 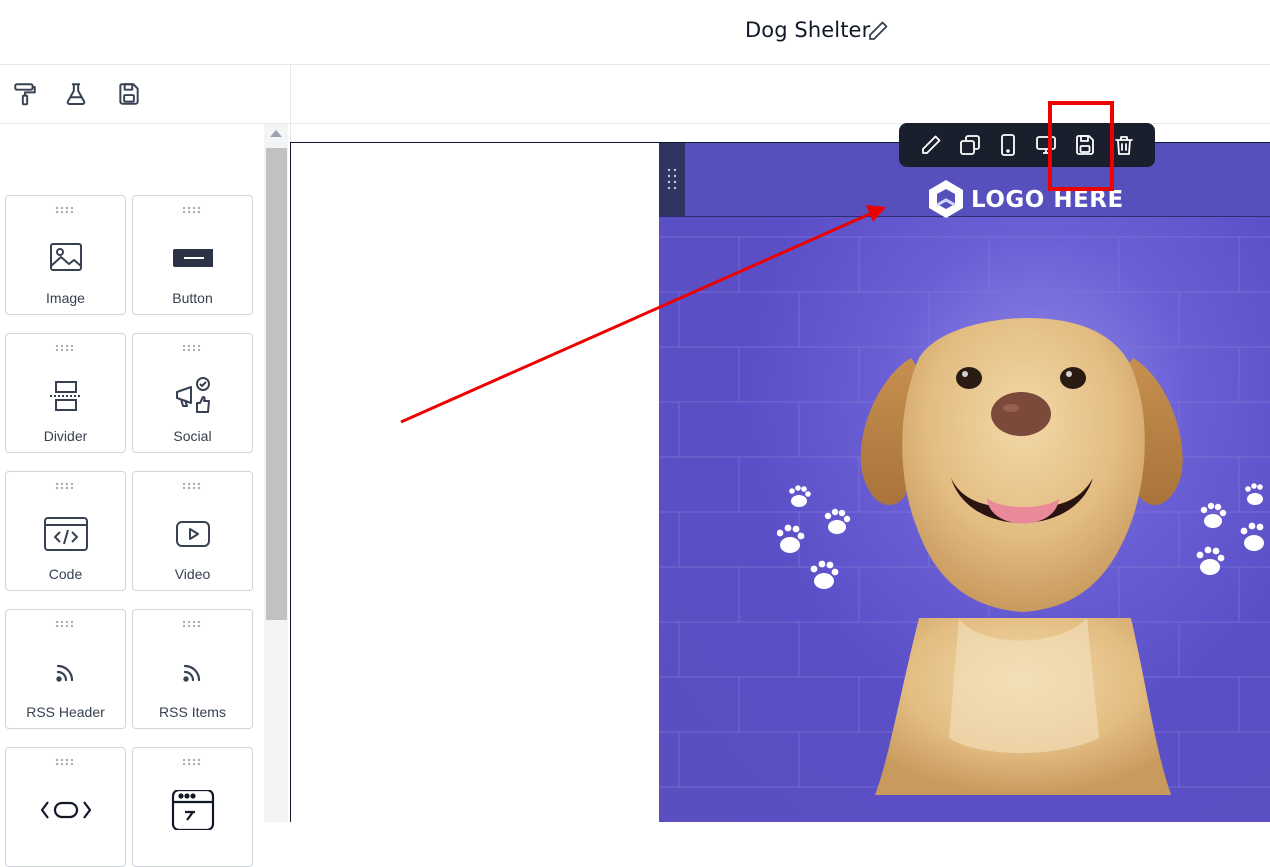 I want to click on duplicate-icon, so click(x=970, y=145).